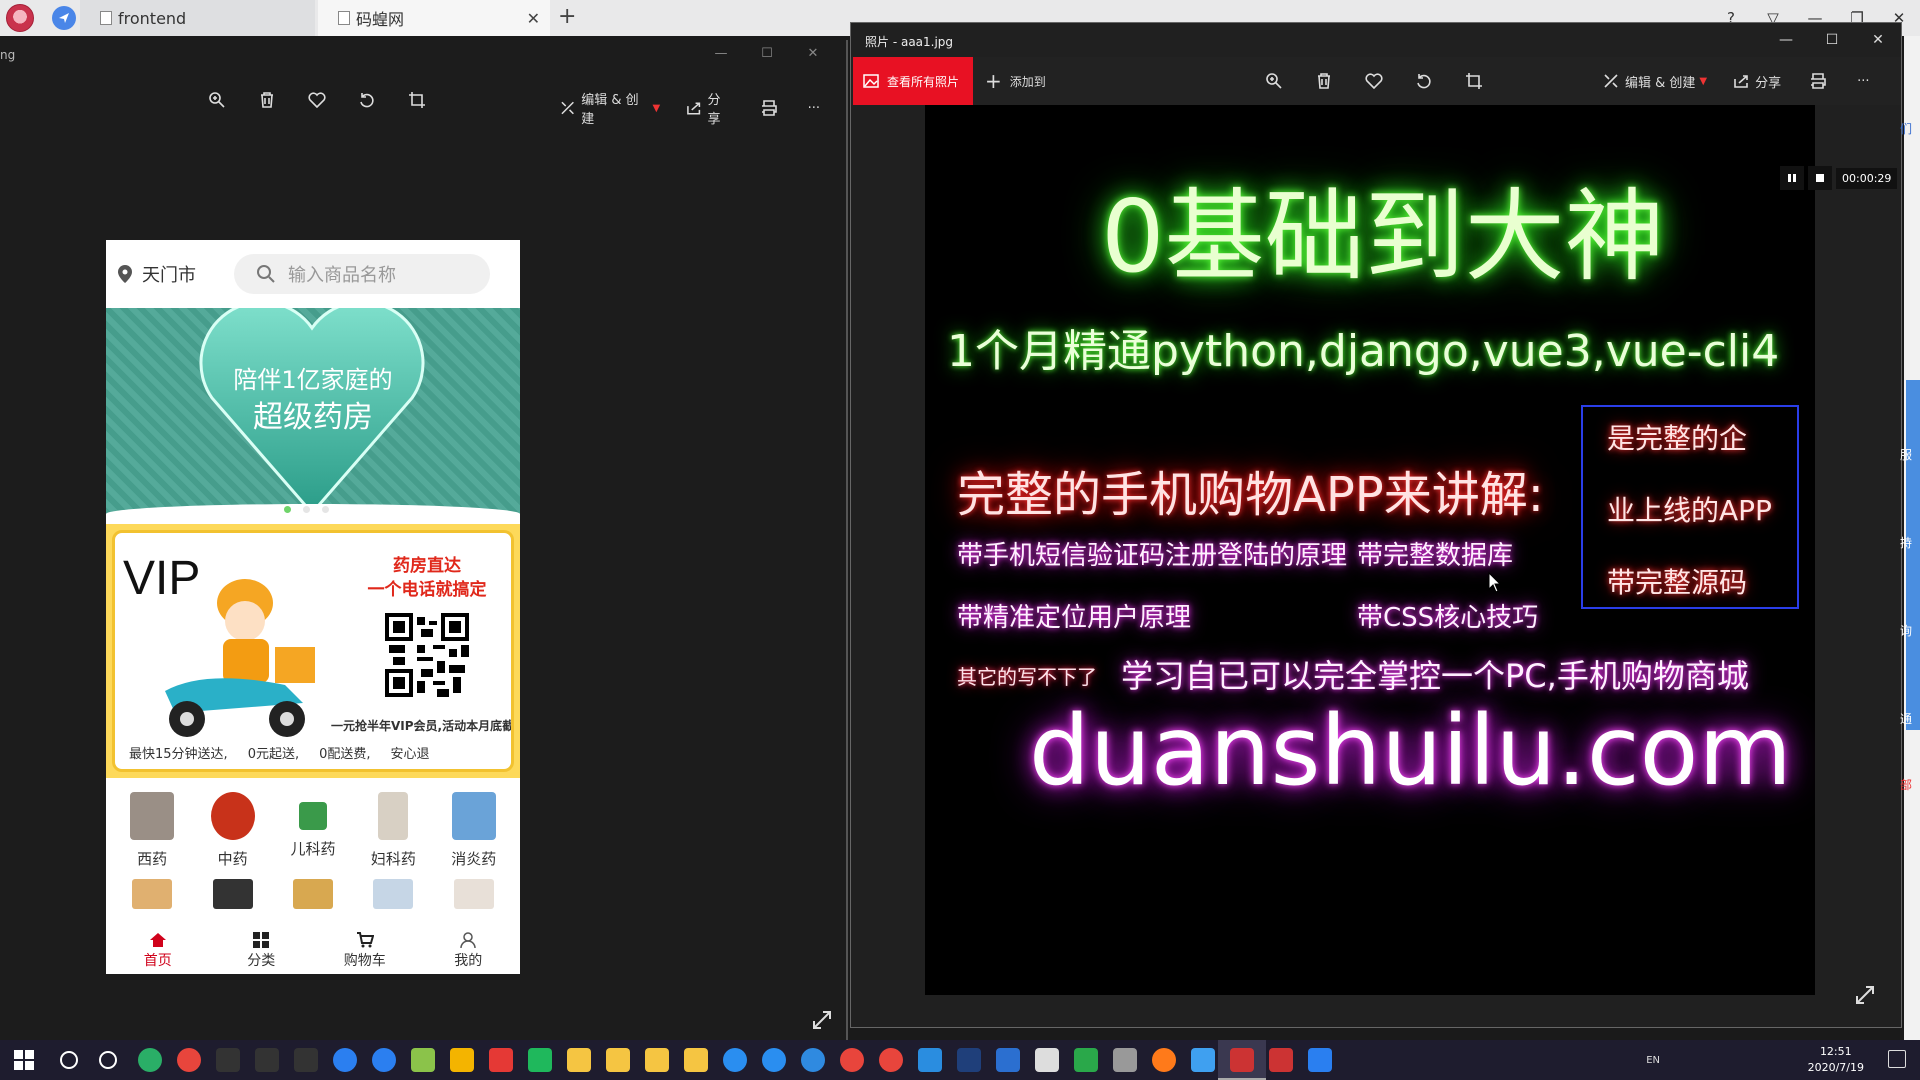 Image resolution: width=1920 pixels, height=1080 pixels. What do you see at coordinates (501, 1060) in the screenshot?
I see `app-red-icon` at bounding box center [501, 1060].